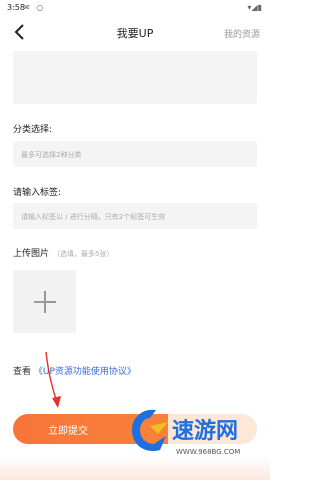  I want to click on upload-label-row: 上传图片 （选填，最多5张）, so click(63, 252).